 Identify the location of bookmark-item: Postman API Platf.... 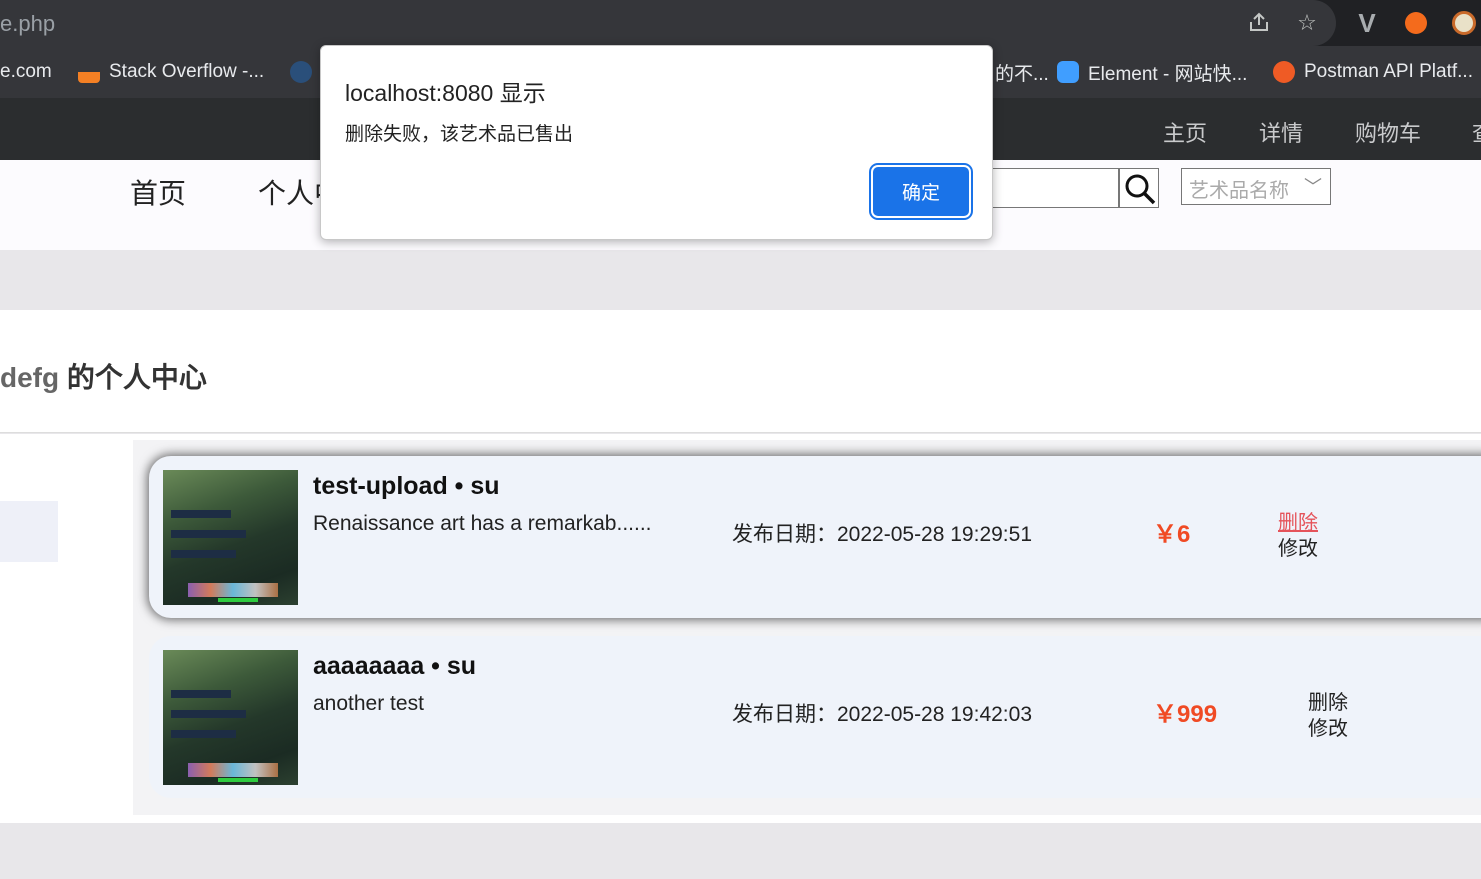
(1373, 72).